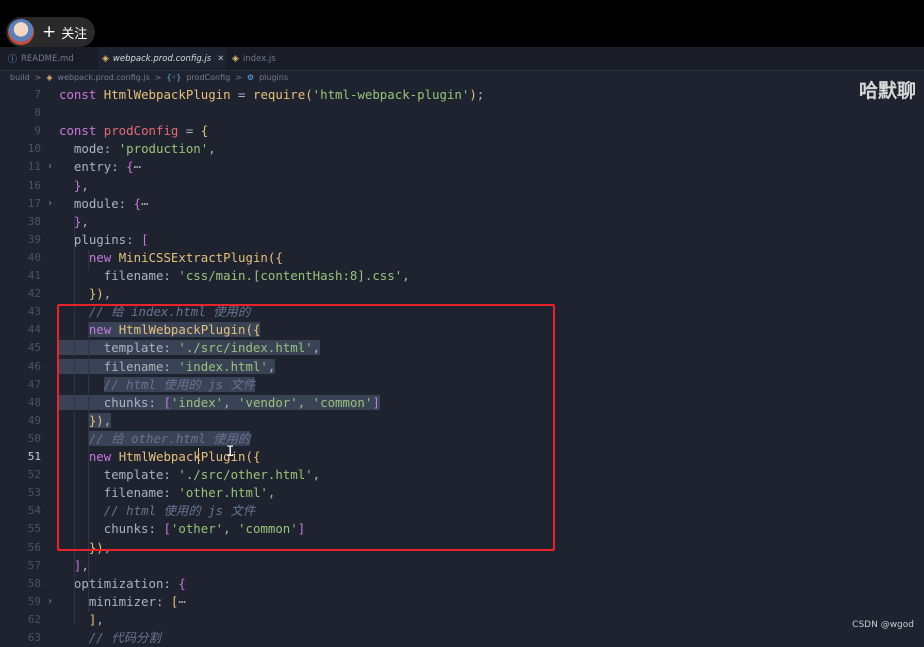  What do you see at coordinates (462, 258) in the screenshot?
I see `code-line: 40 new MiniCSSExtractPlugin({` at bounding box center [462, 258].